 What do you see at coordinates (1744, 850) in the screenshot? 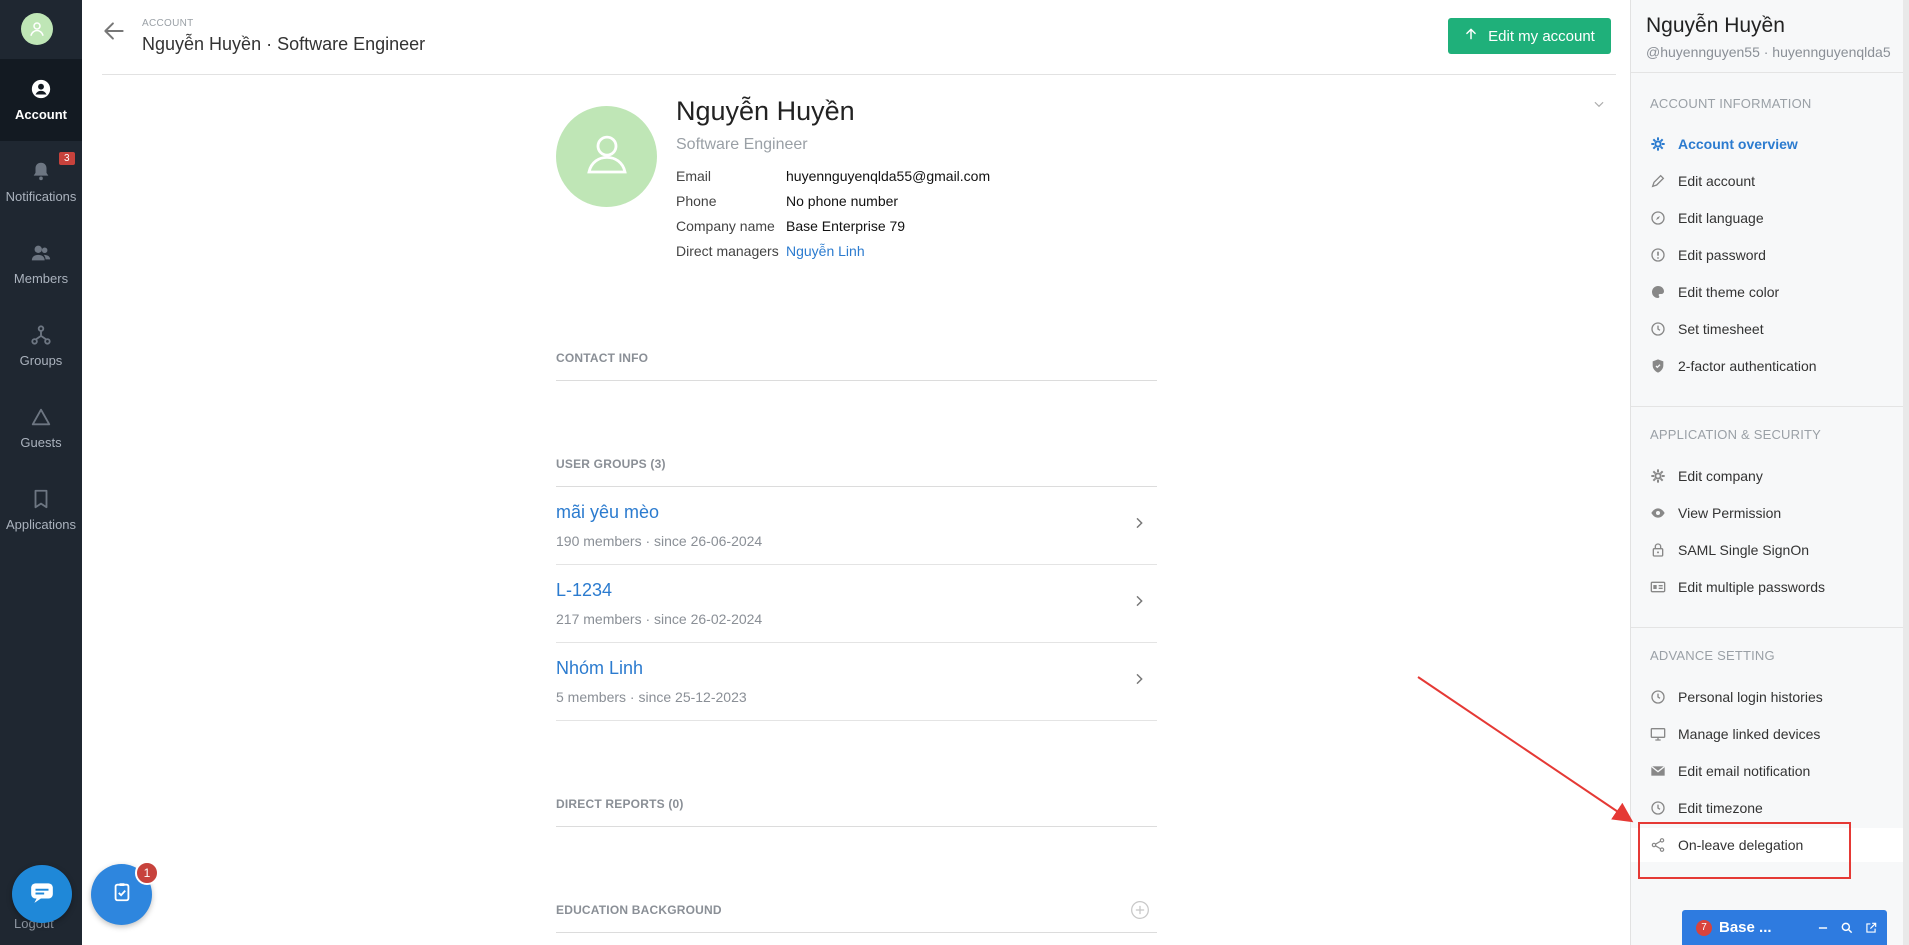
I see `annotation-highlight-box` at bounding box center [1744, 850].